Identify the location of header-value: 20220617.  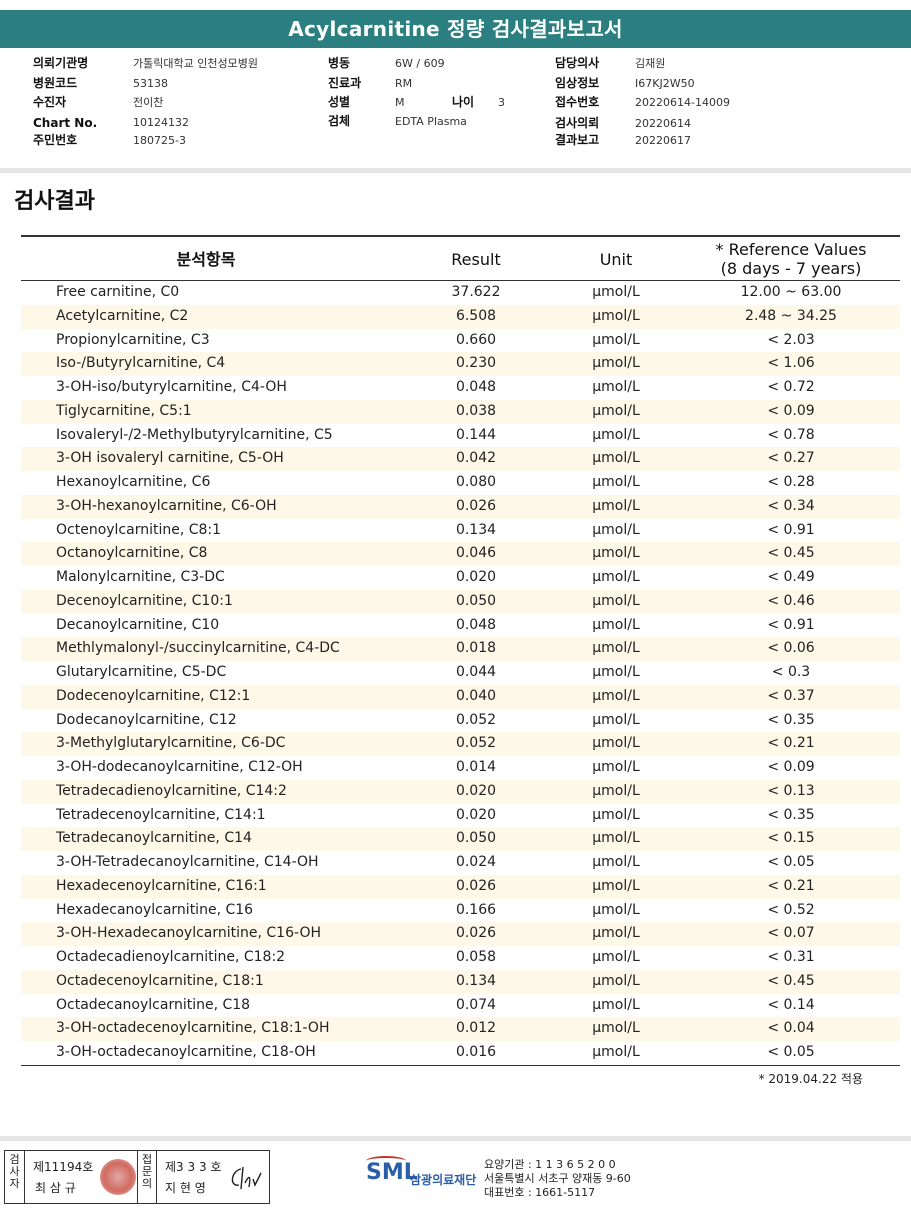
(663, 140).